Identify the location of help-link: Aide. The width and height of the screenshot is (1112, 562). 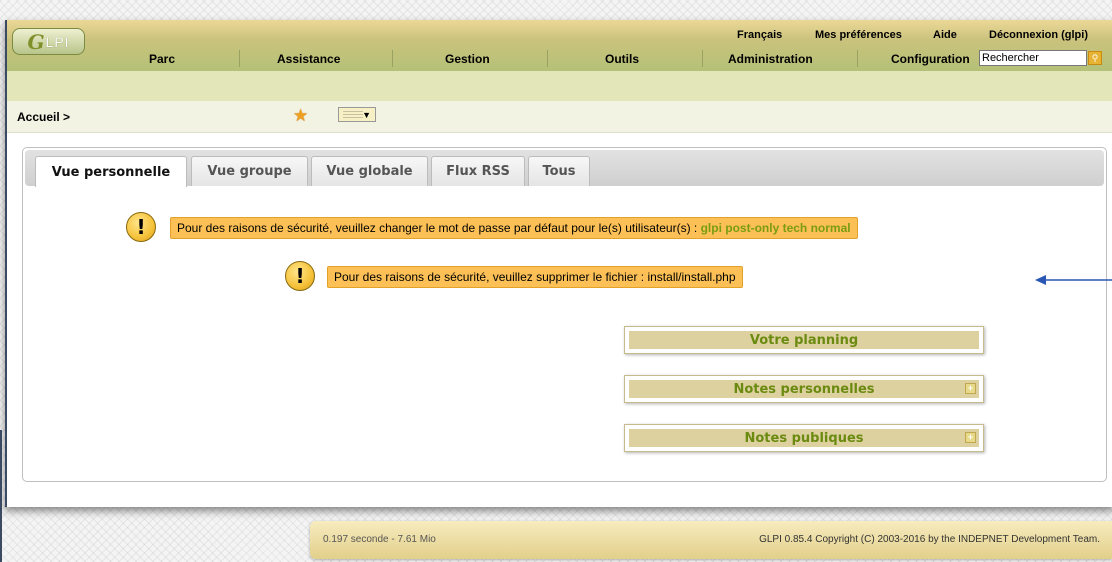
(945, 35).